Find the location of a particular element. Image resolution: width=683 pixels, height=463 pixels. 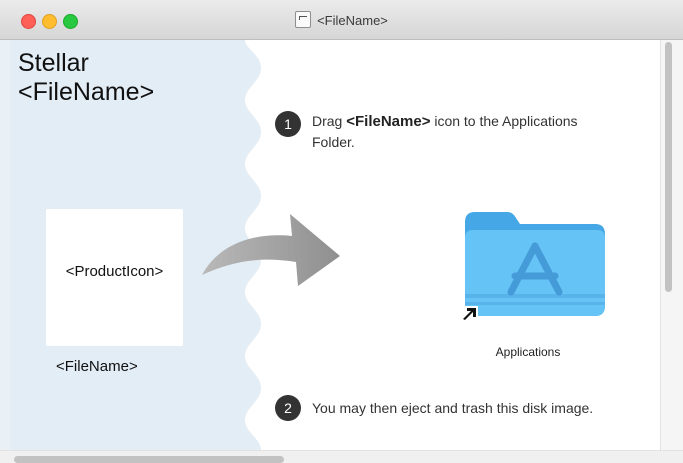

applications-folder-label: Applications is located at coordinates (528, 352).